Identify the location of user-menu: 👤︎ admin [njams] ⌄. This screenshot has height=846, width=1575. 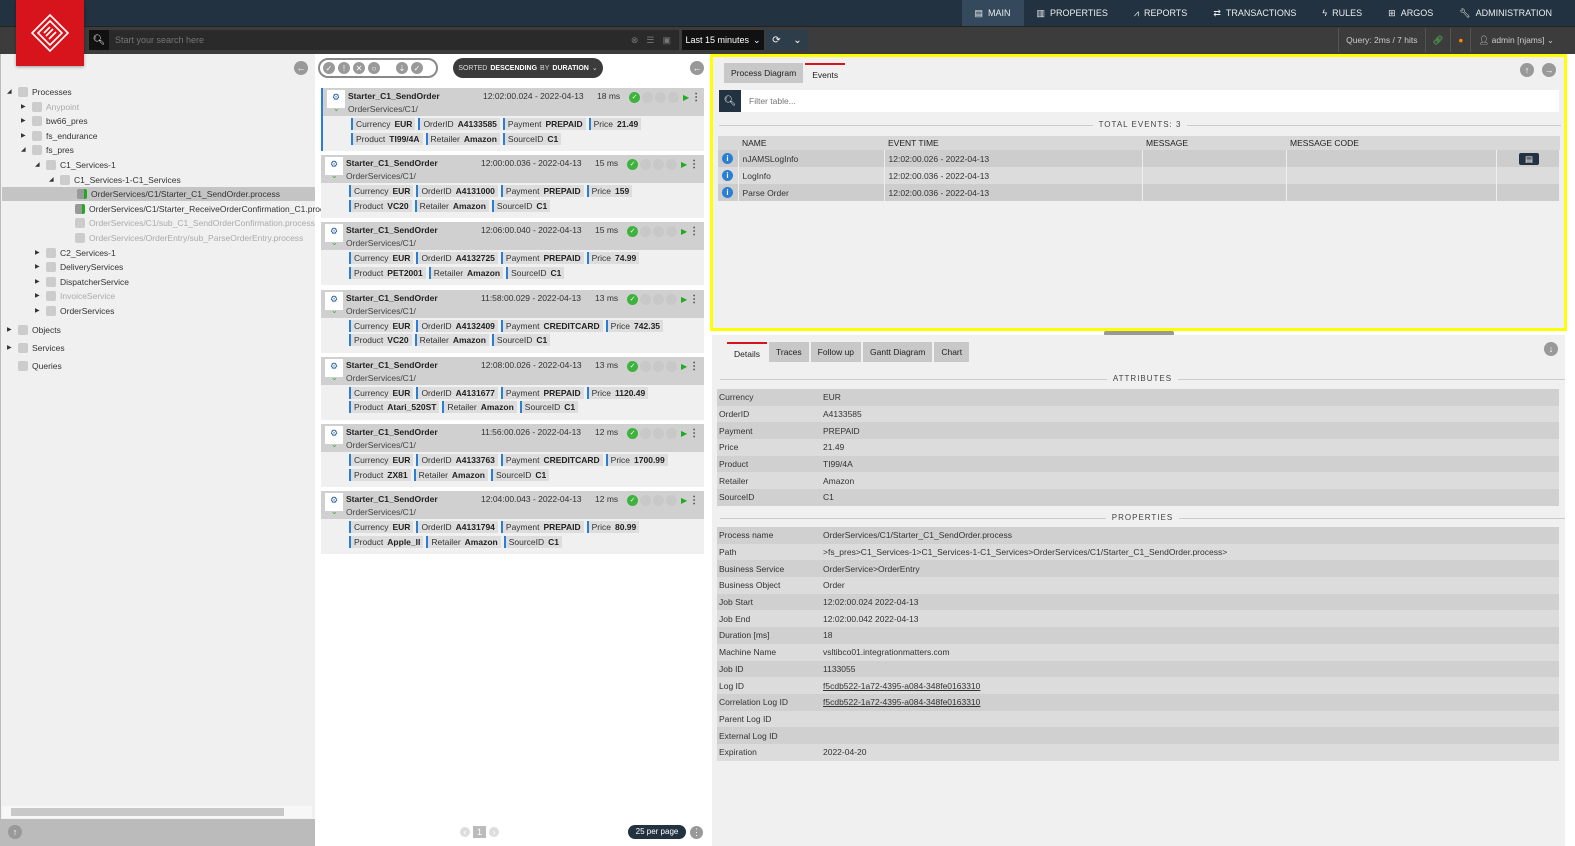
(1515, 40).